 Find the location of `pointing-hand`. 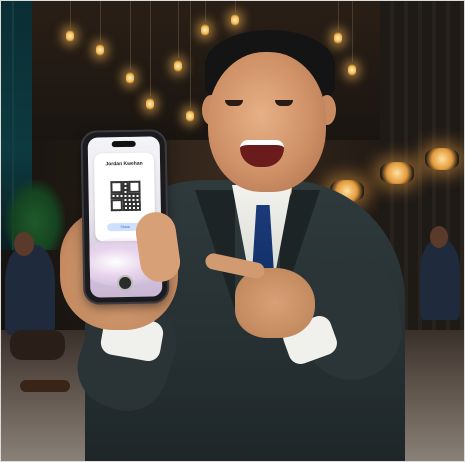

pointing-hand is located at coordinates (275, 303).